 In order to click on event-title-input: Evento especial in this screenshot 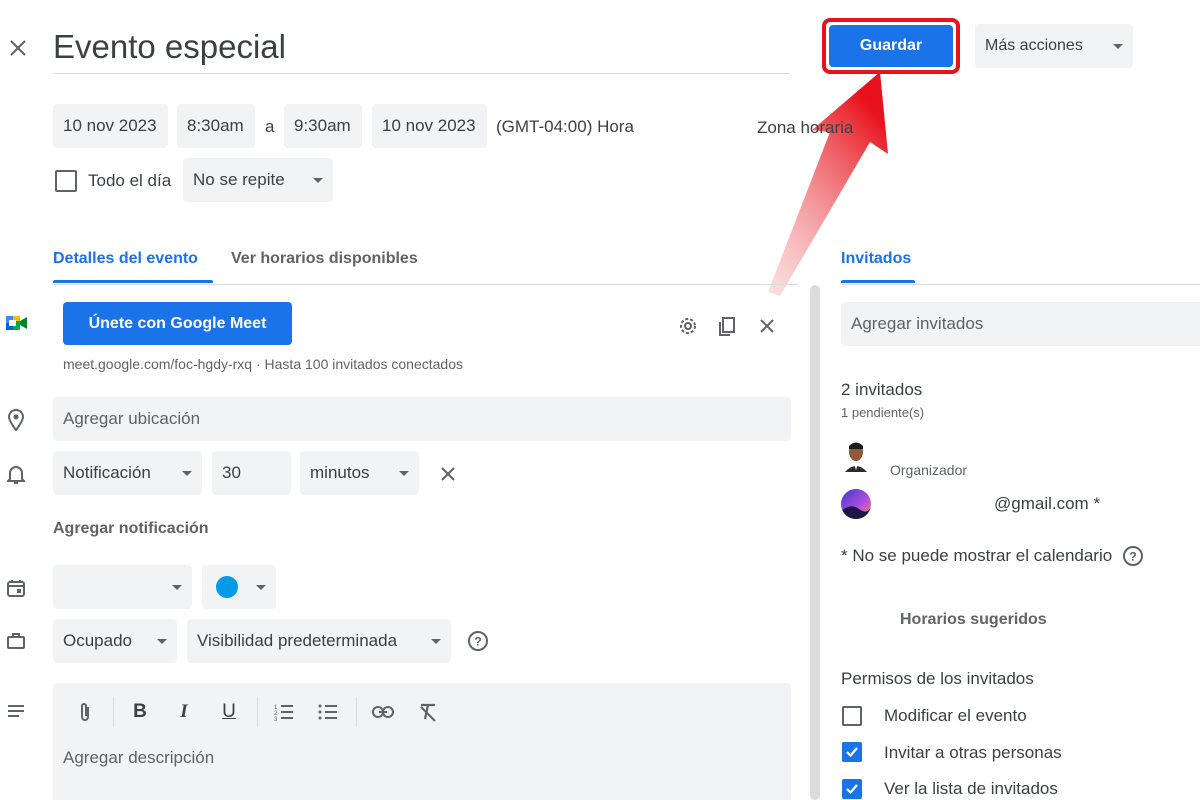, I will do `click(169, 47)`.